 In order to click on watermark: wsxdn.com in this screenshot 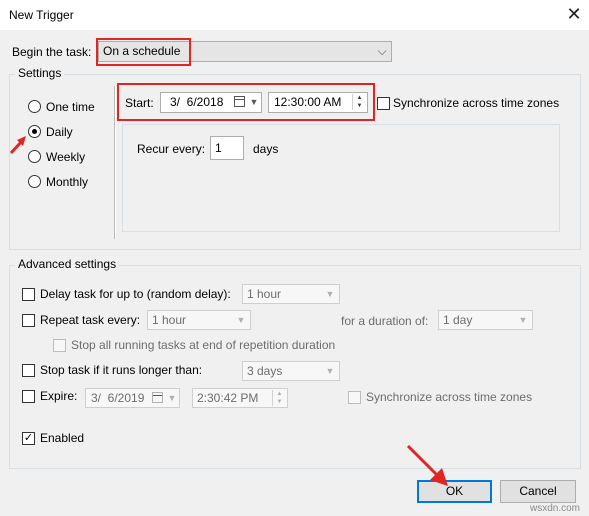, I will do `click(555, 508)`.